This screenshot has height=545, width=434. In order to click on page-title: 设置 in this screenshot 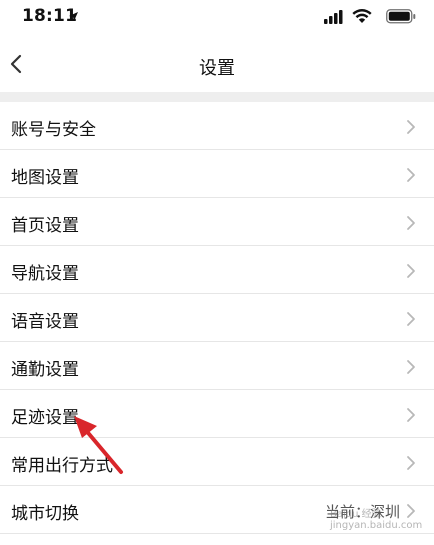, I will do `click(217, 68)`.